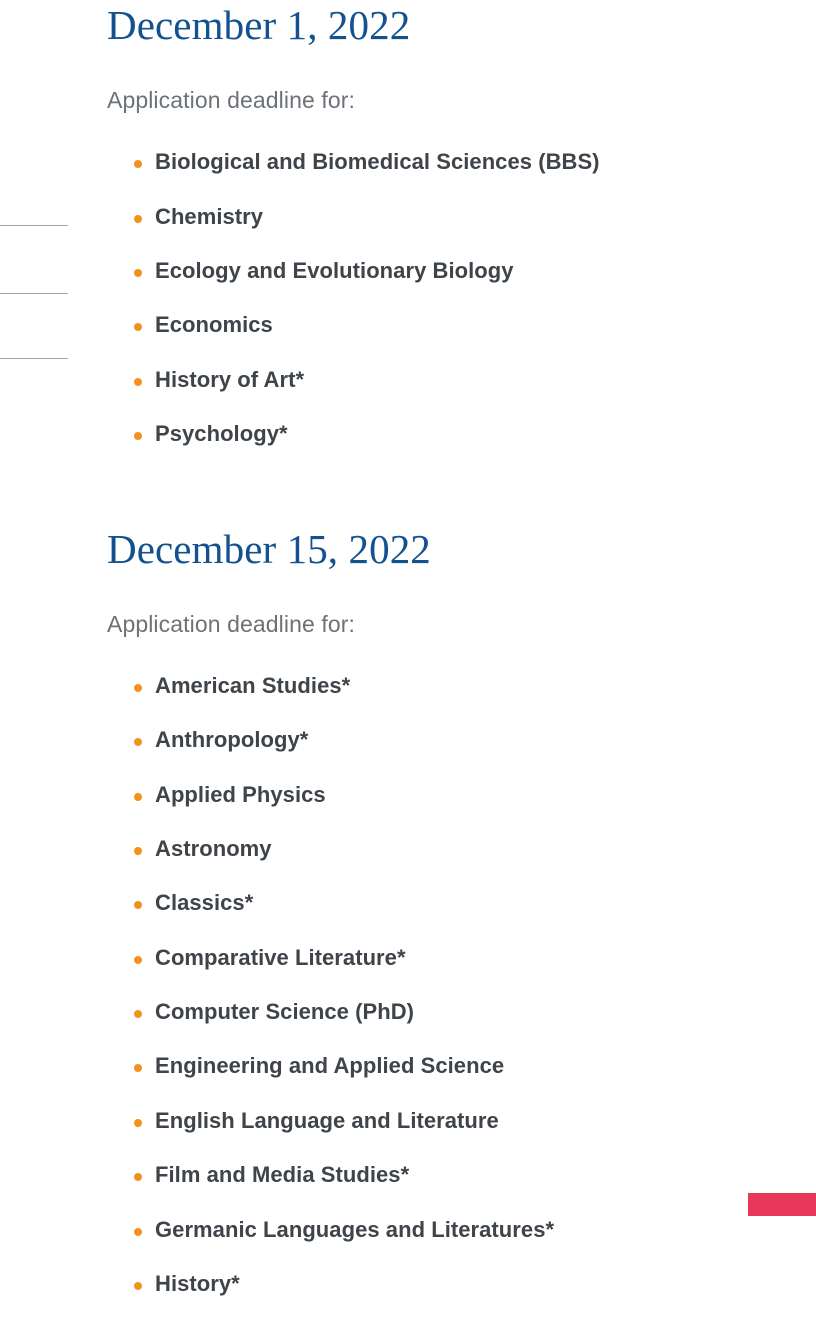 This screenshot has height=1325, width=816. I want to click on program-list-item: American Studies*, so click(427, 686).